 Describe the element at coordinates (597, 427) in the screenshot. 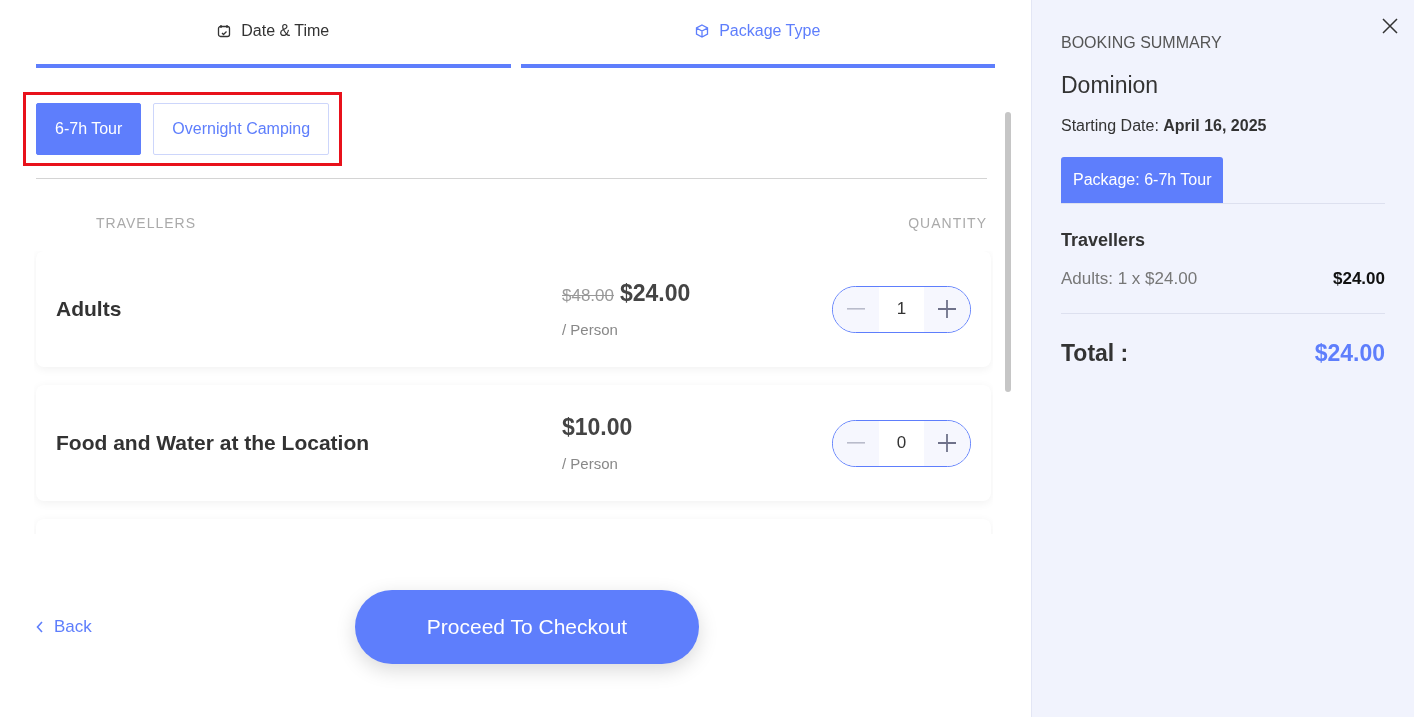

I see `item-price: $10.00` at that location.